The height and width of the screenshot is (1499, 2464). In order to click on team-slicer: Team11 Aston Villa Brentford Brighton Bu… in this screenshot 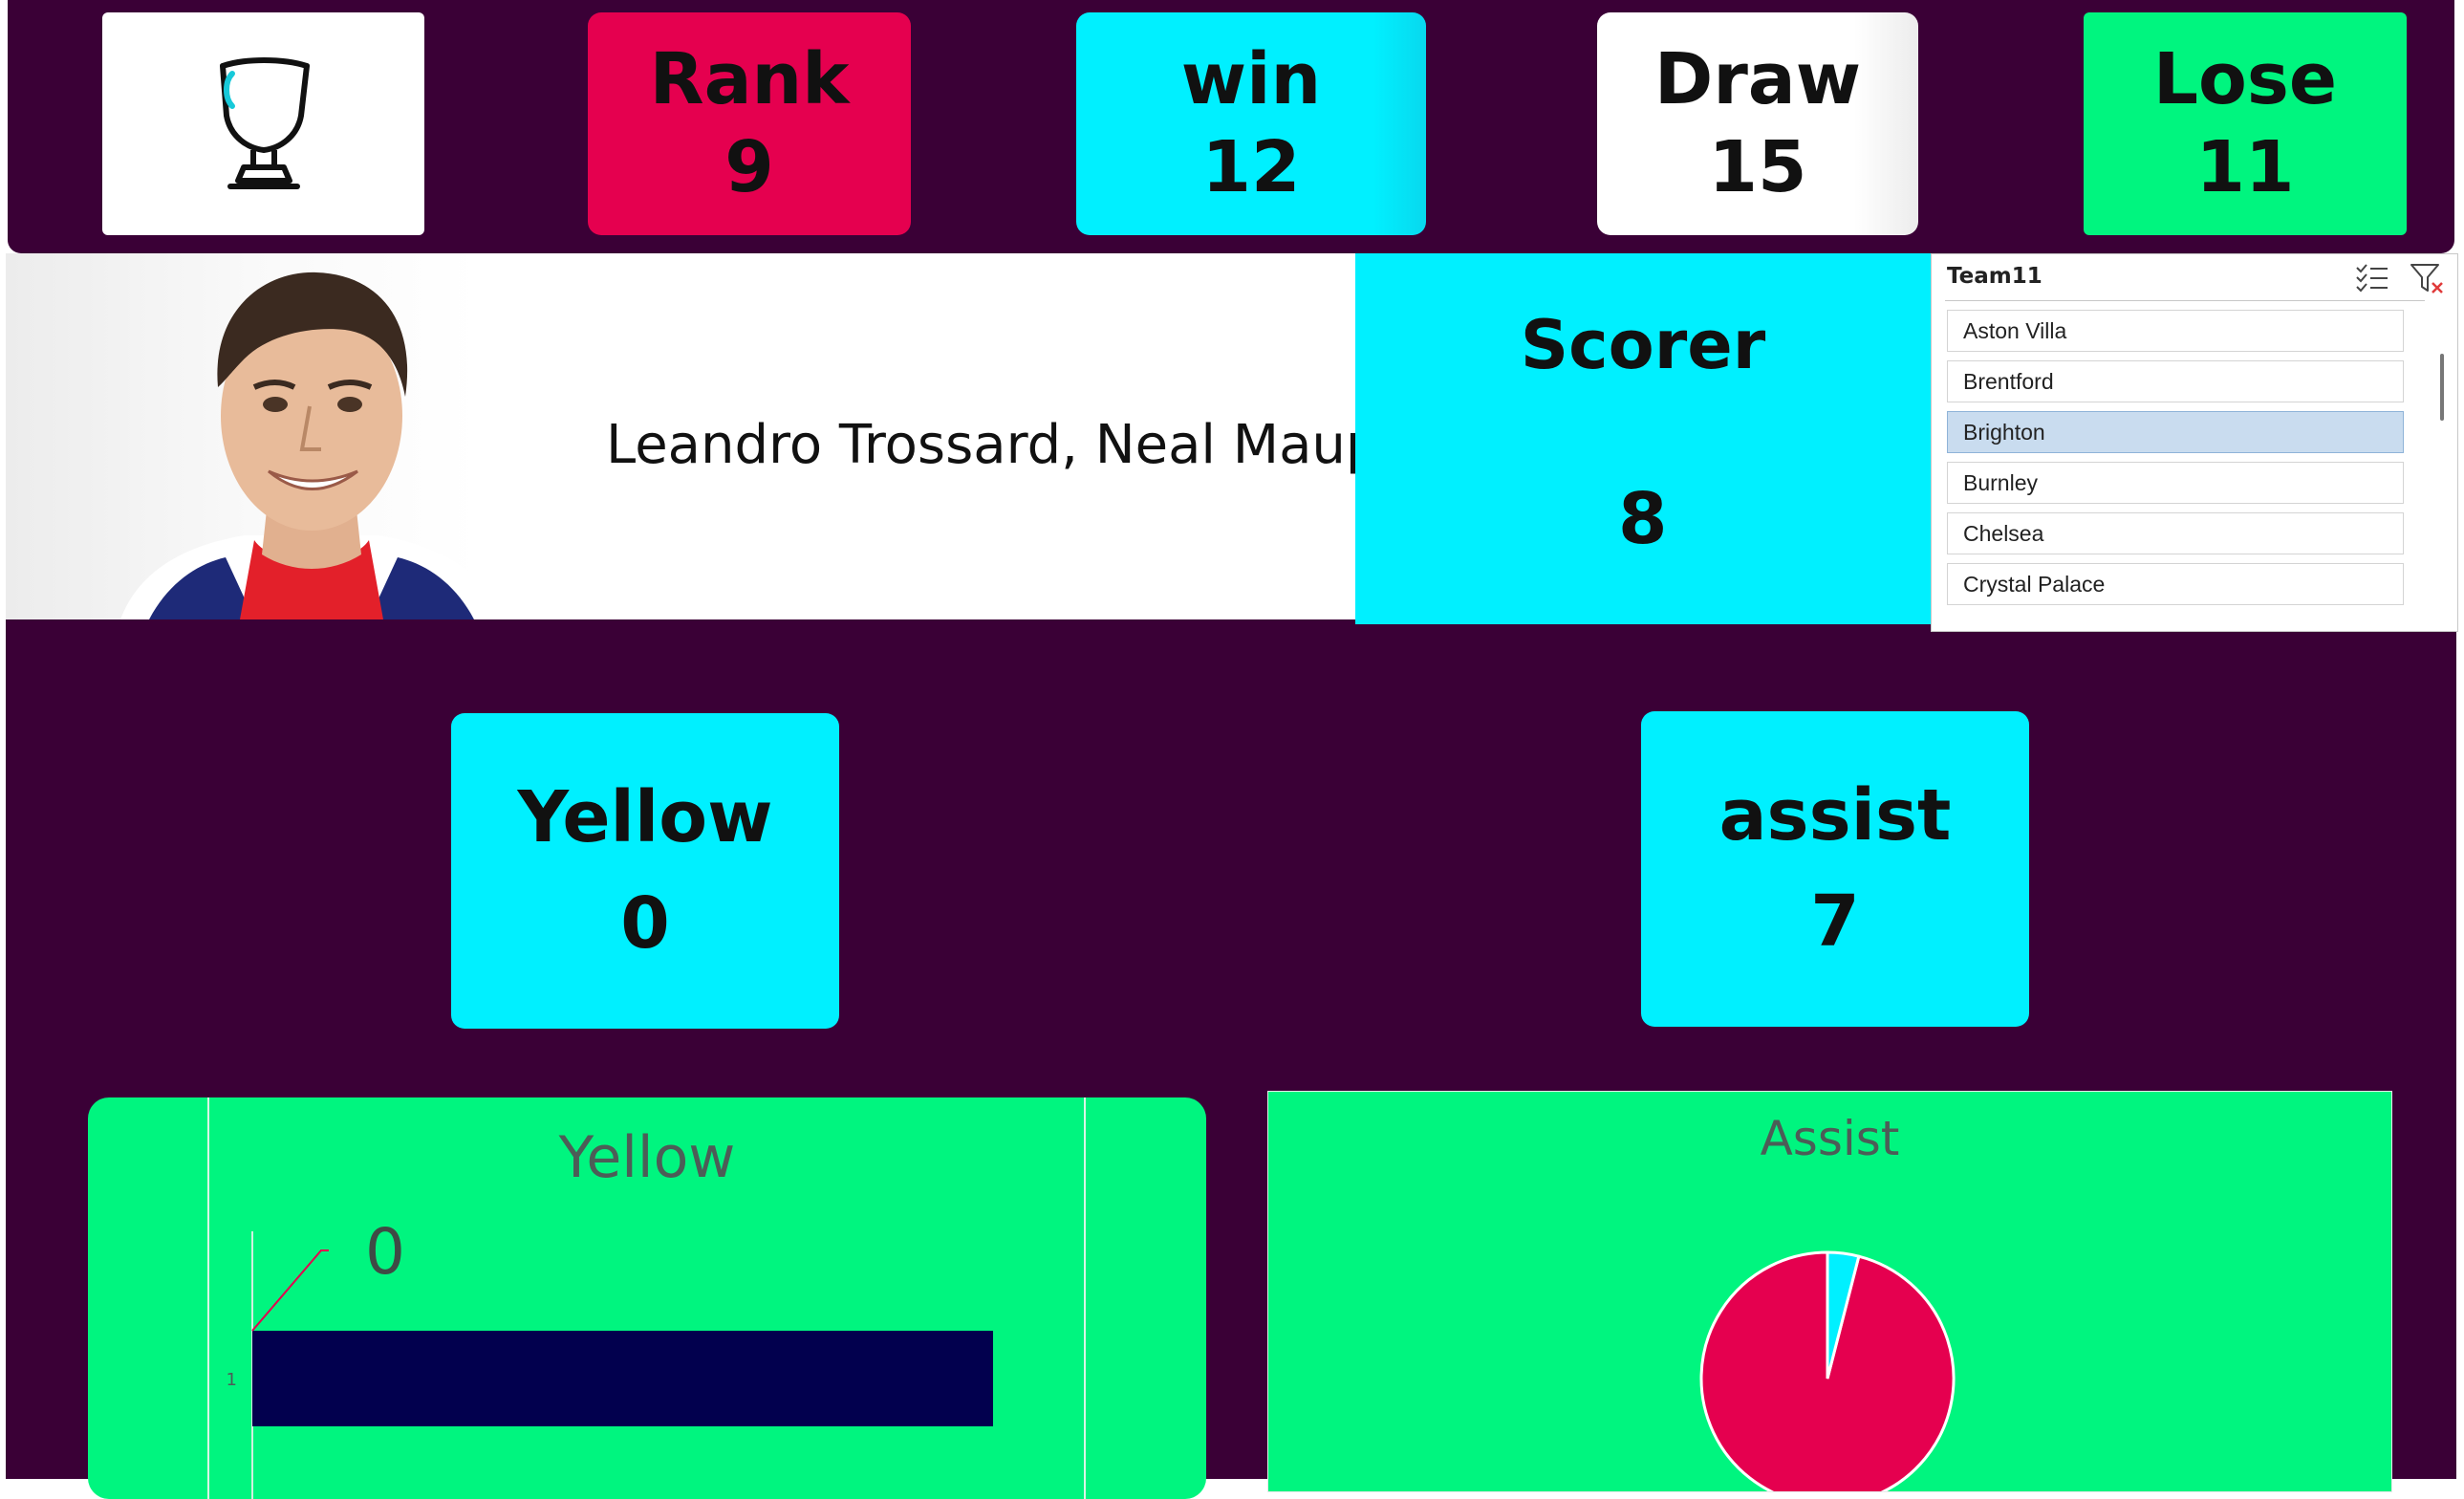, I will do `click(2194, 442)`.